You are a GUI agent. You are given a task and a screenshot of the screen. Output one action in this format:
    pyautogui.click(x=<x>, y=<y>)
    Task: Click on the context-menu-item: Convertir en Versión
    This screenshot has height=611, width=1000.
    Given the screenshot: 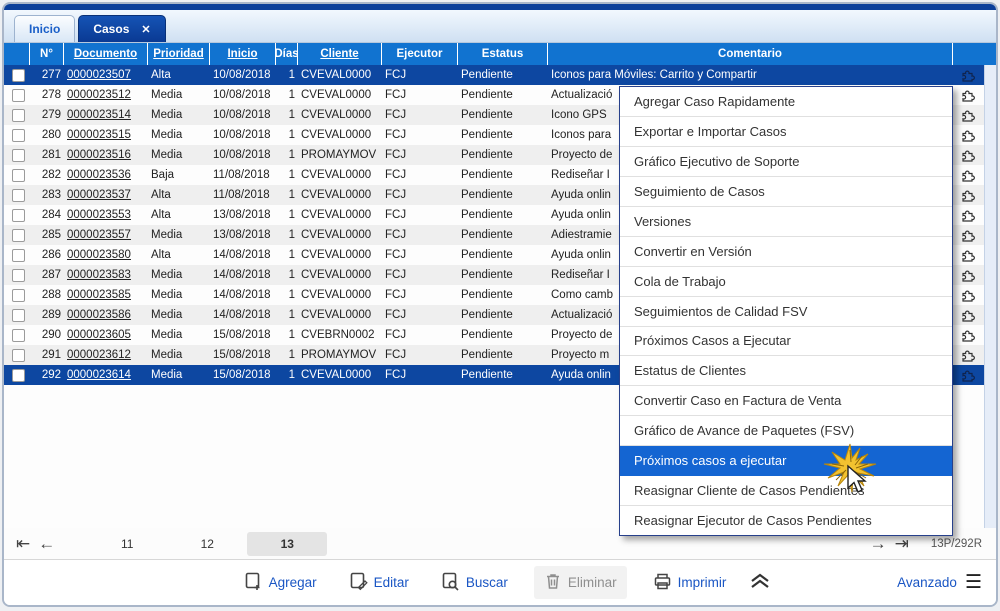 What is the action you would take?
    pyautogui.click(x=786, y=252)
    